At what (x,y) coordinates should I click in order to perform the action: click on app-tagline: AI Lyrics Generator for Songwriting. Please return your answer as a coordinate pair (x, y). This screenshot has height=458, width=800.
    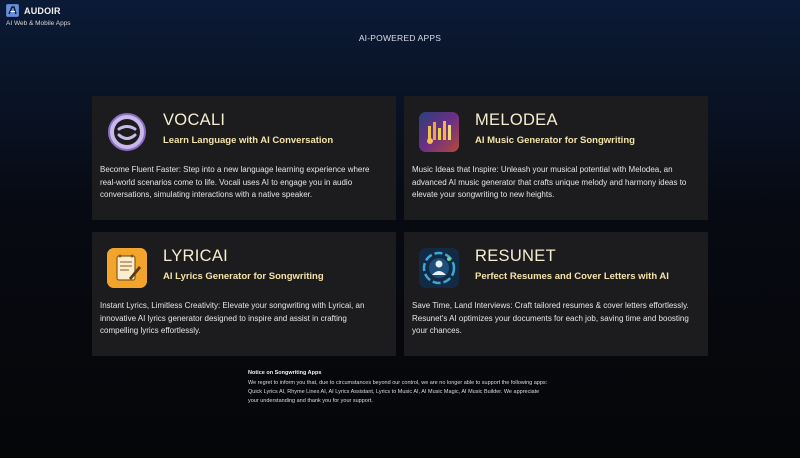
    Looking at the image, I should click on (243, 276).